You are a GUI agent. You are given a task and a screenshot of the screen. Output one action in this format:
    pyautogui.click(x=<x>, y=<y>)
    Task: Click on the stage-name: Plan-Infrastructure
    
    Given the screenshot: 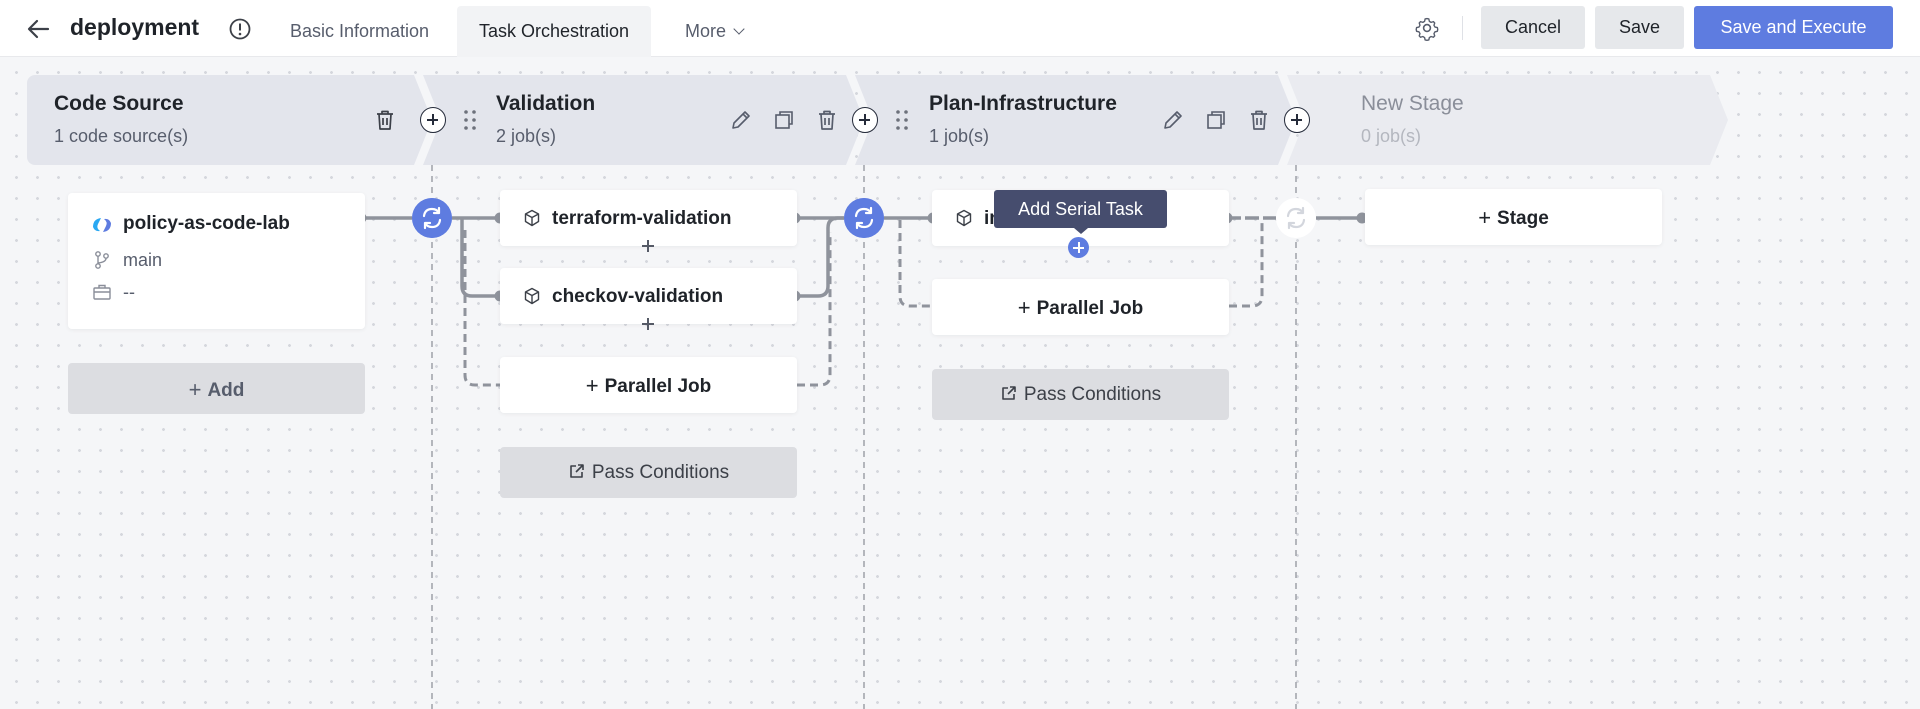 What is the action you would take?
    pyautogui.click(x=1023, y=103)
    